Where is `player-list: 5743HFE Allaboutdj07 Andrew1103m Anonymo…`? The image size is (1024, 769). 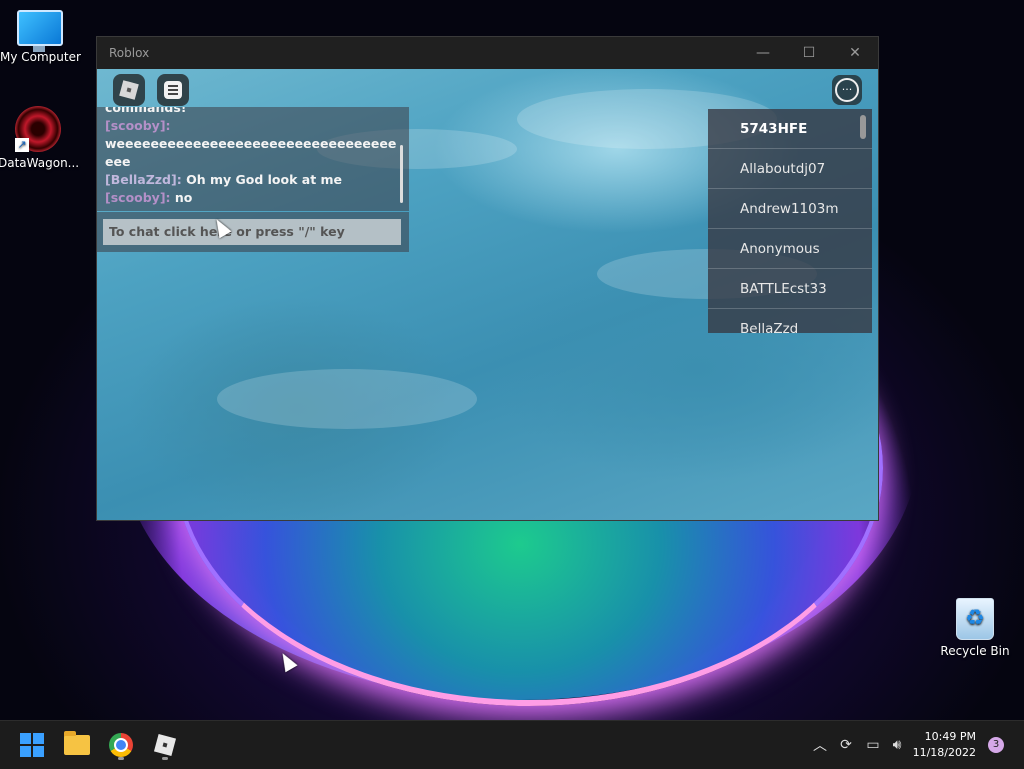
player-list: 5743HFE Allaboutdj07 Andrew1103m Anonymo… is located at coordinates (790, 221).